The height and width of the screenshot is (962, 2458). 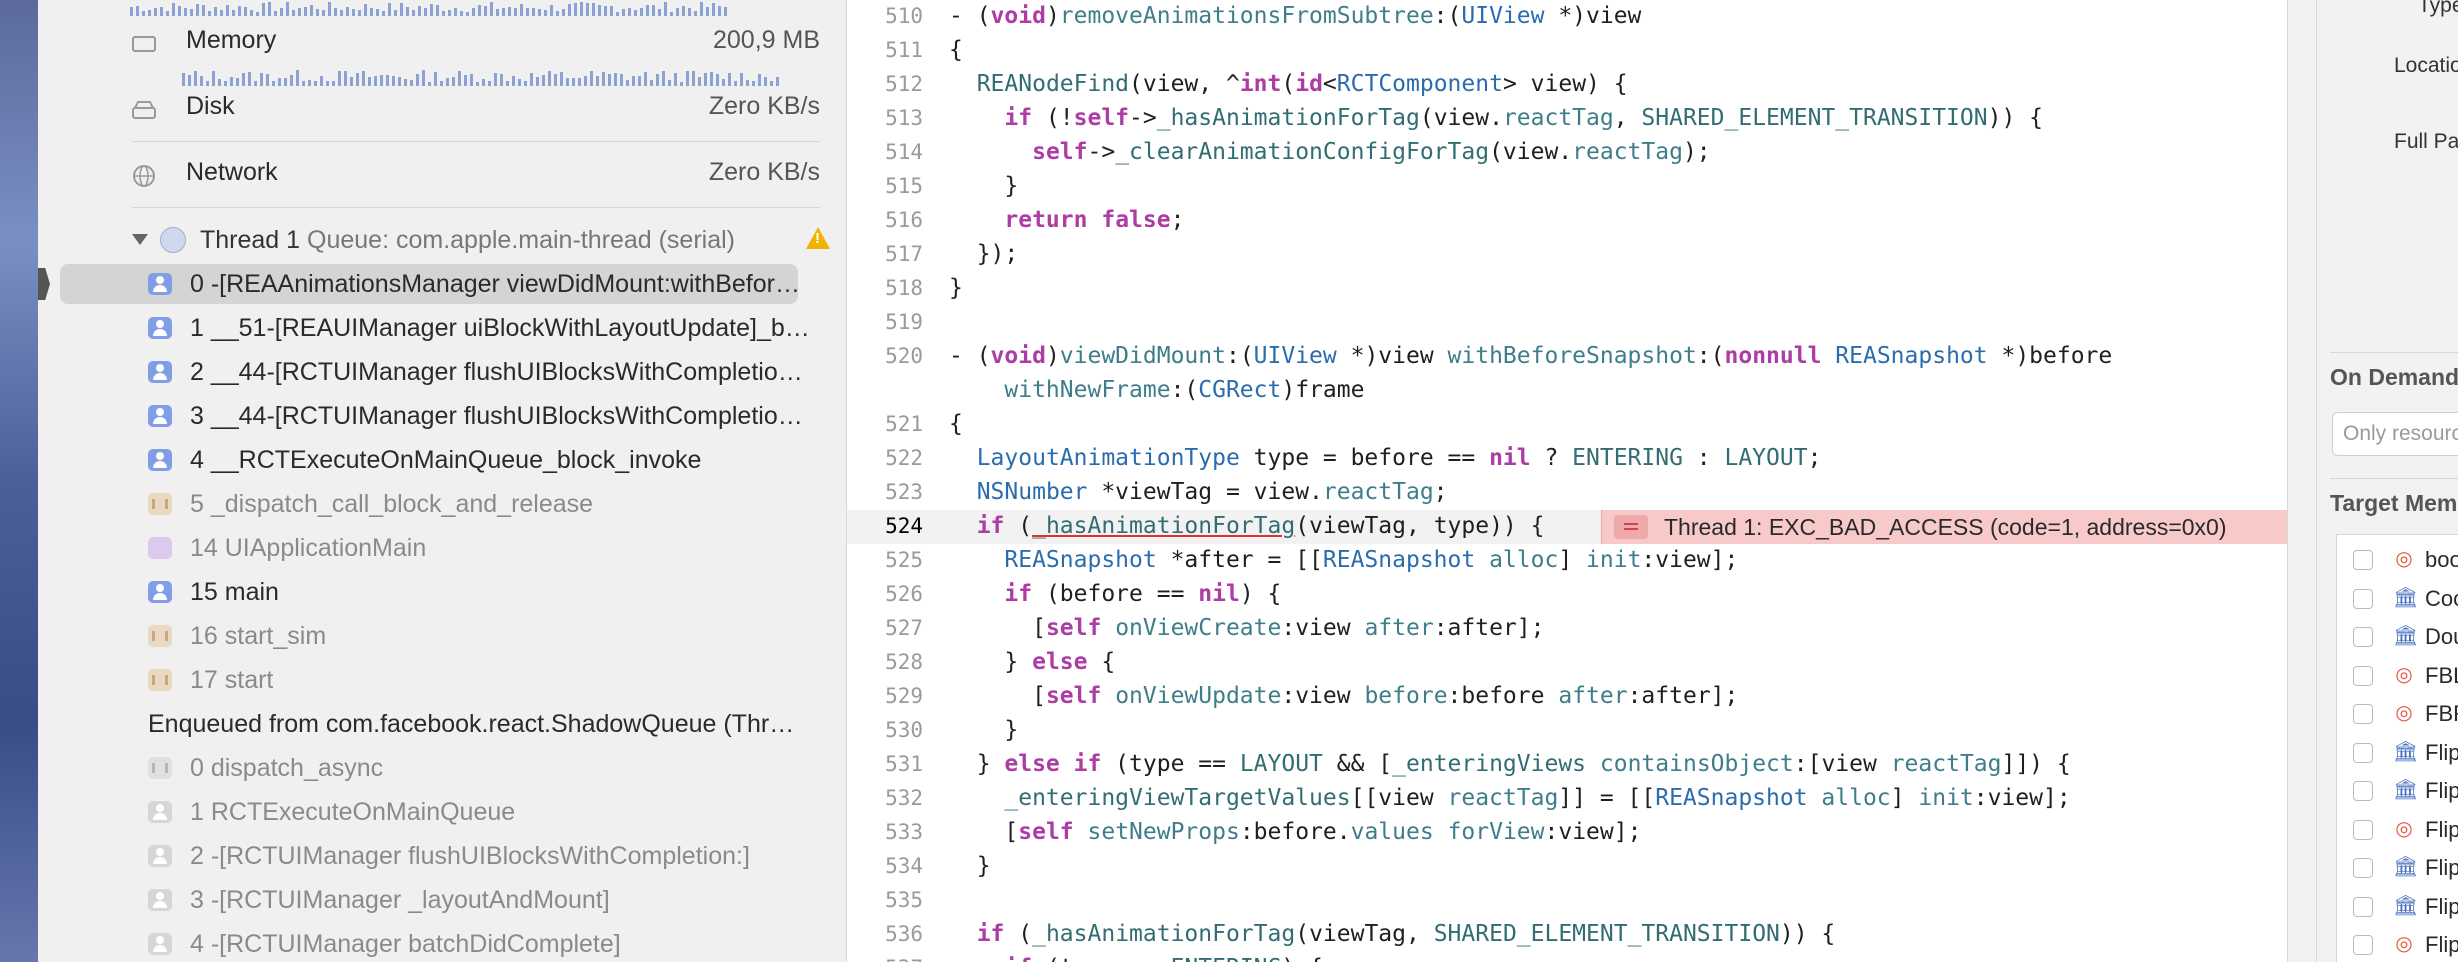 What do you see at coordinates (885, 832) in the screenshot?
I see `line-number: 533` at bounding box center [885, 832].